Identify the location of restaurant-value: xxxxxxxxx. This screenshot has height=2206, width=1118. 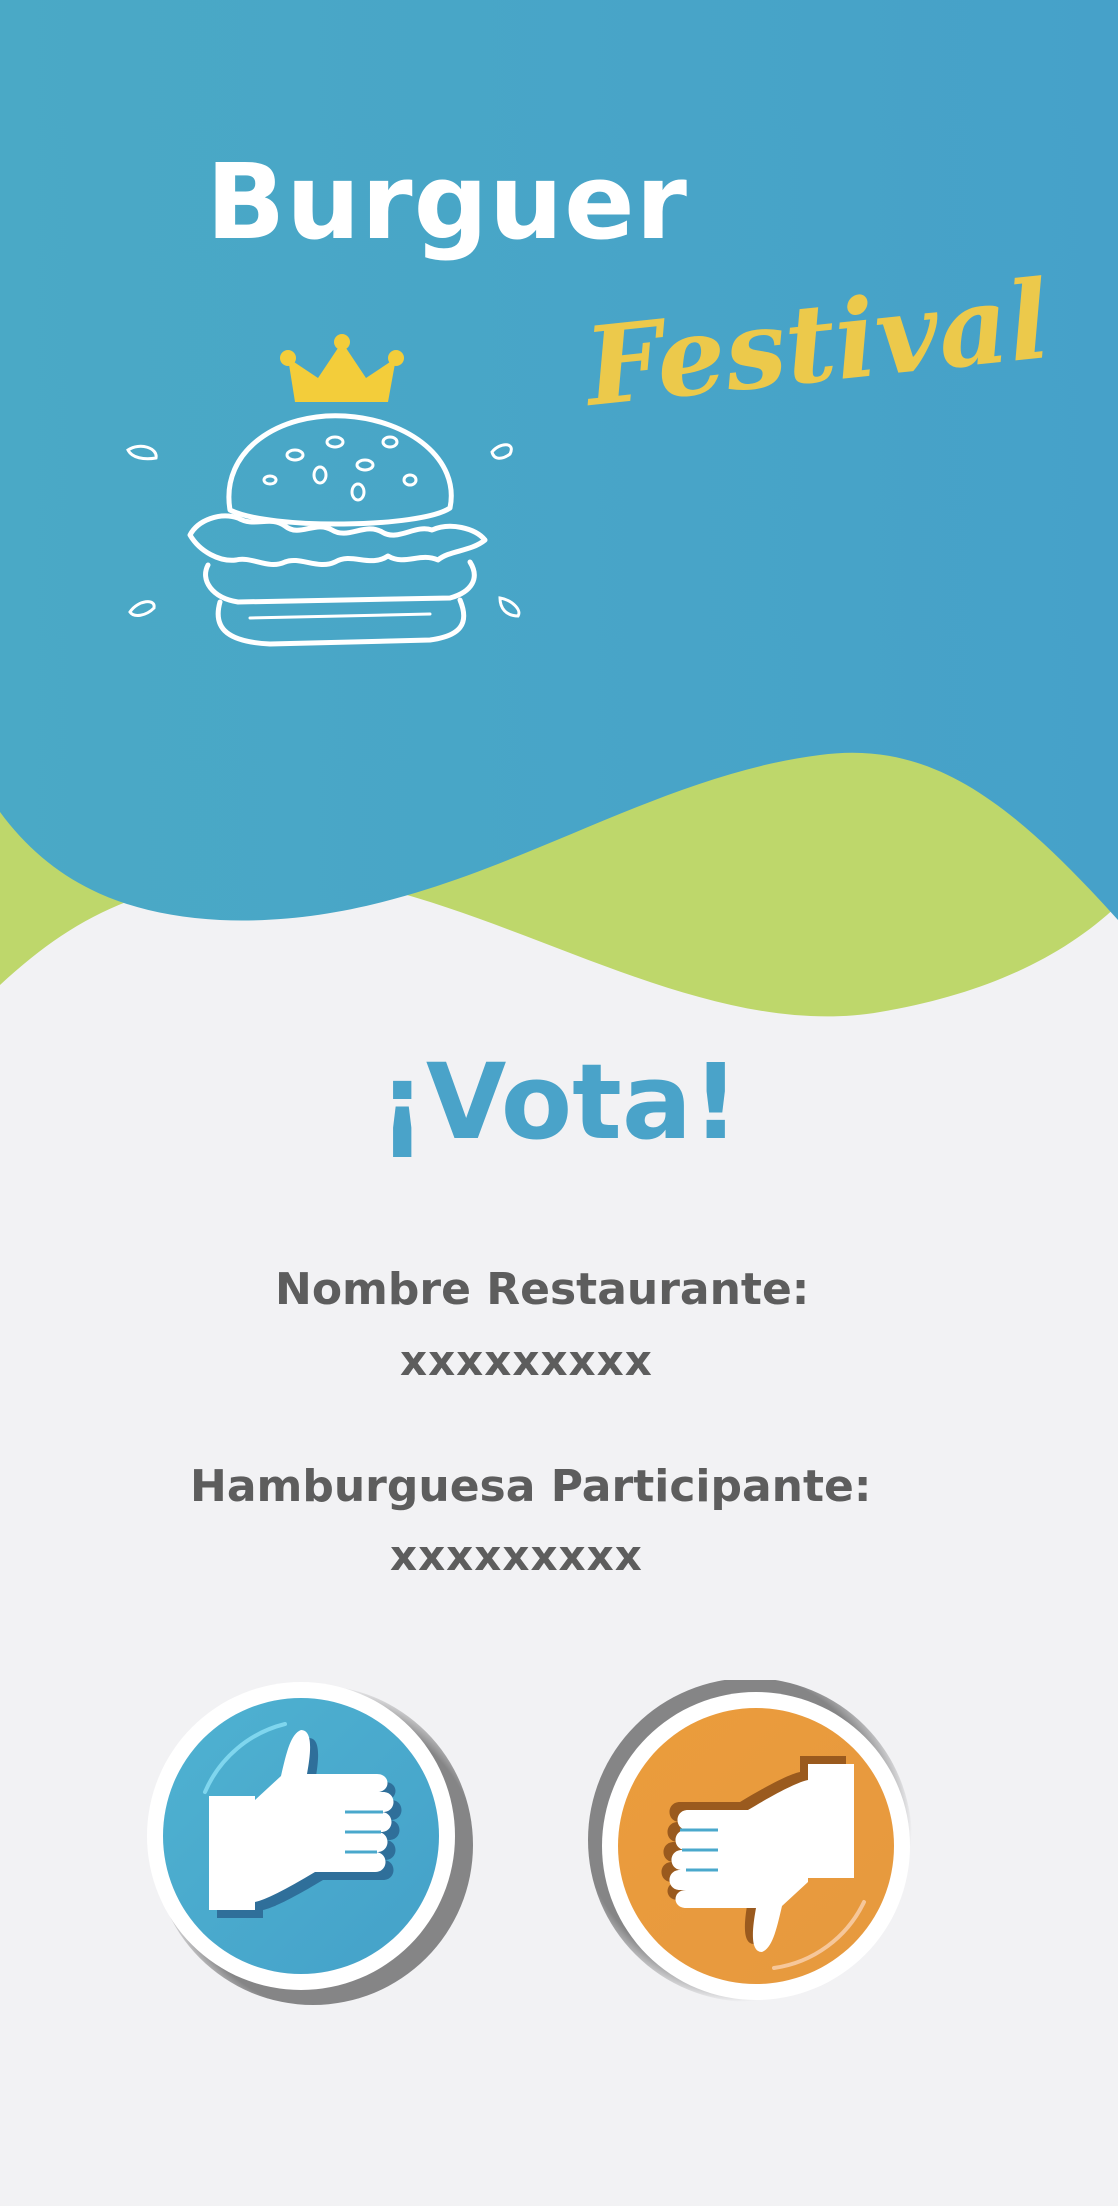
(526, 1360).